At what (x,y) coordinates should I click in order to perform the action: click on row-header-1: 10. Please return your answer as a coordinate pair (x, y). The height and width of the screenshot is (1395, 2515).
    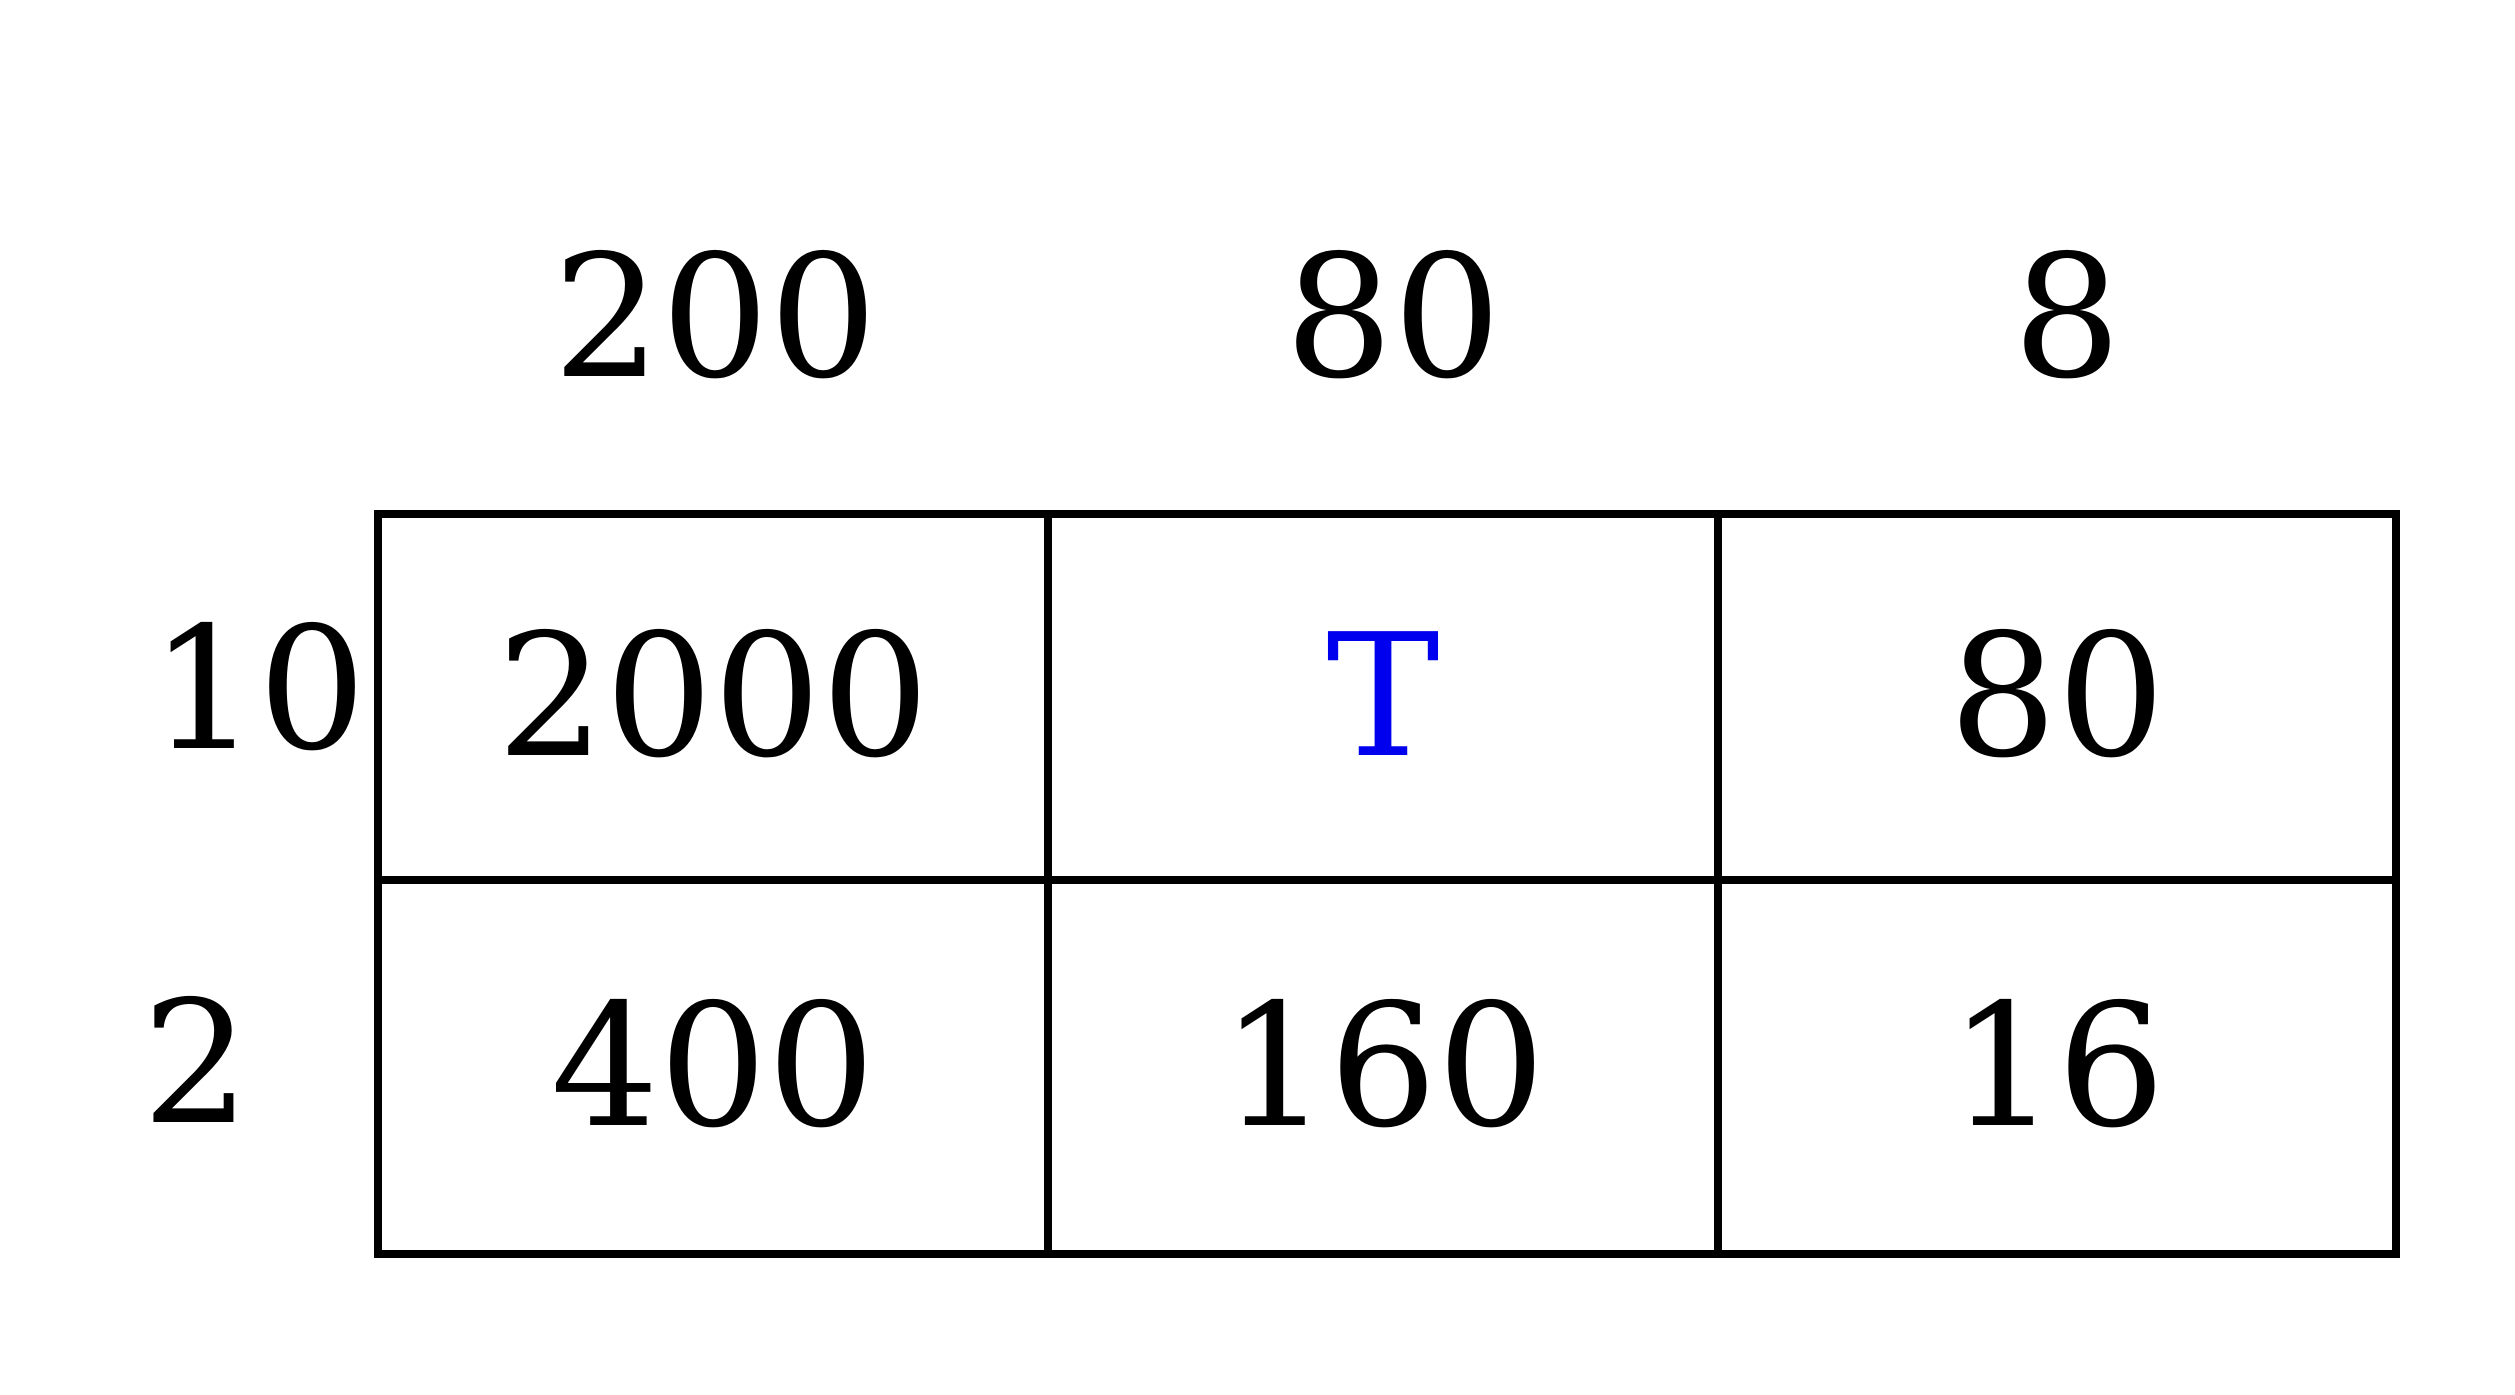
    Looking at the image, I should click on (258, 690).